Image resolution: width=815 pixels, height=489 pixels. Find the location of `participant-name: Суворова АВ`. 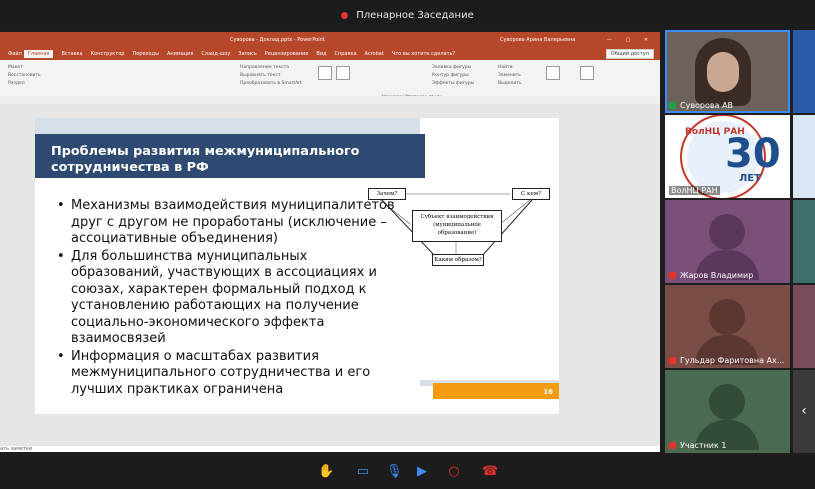

participant-name: Суворова АВ is located at coordinates (701, 105).